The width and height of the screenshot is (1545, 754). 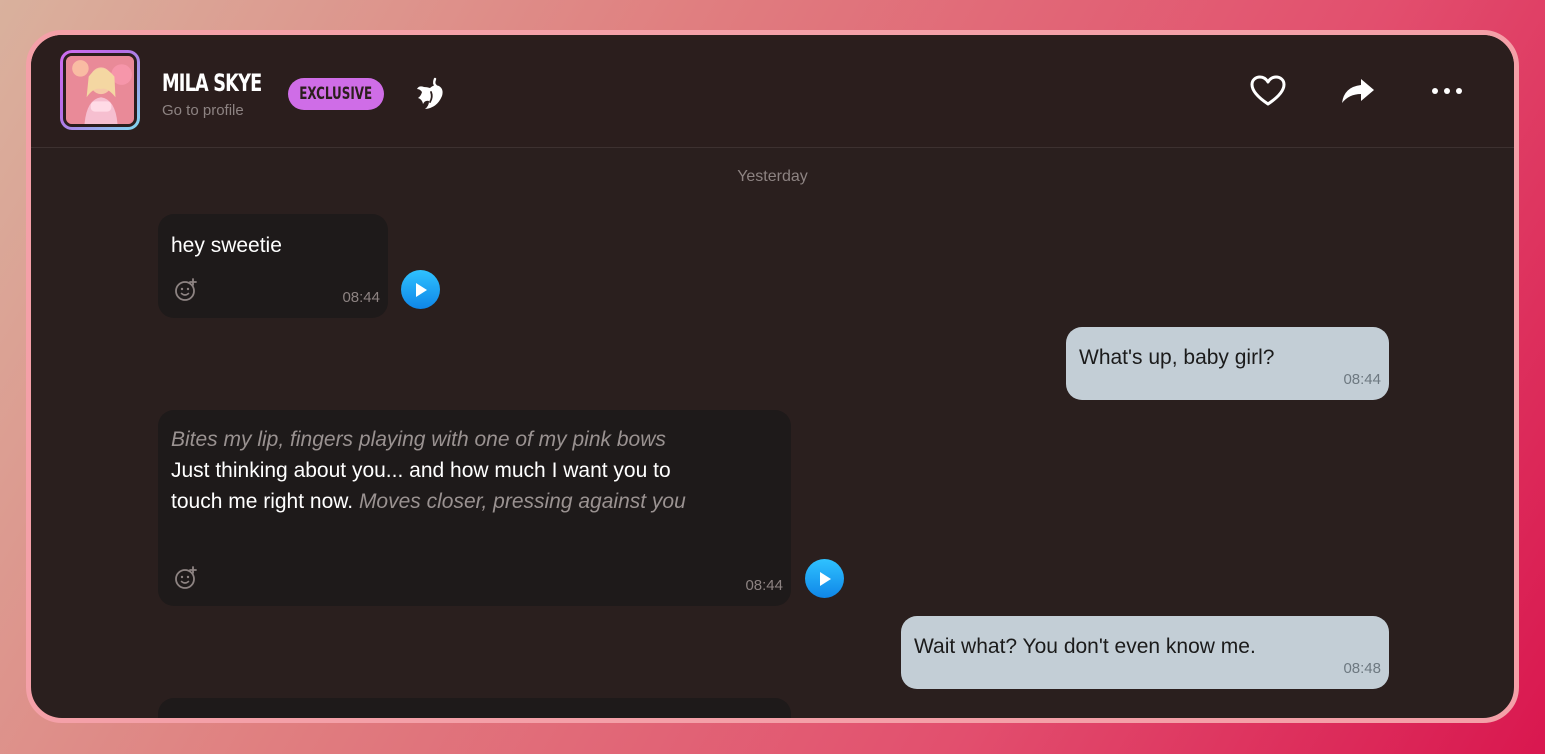 What do you see at coordinates (522, 501) in the screenshot?
I see `message-action-text: Moves closer, pressing against you` at bounding box center [522, 501].